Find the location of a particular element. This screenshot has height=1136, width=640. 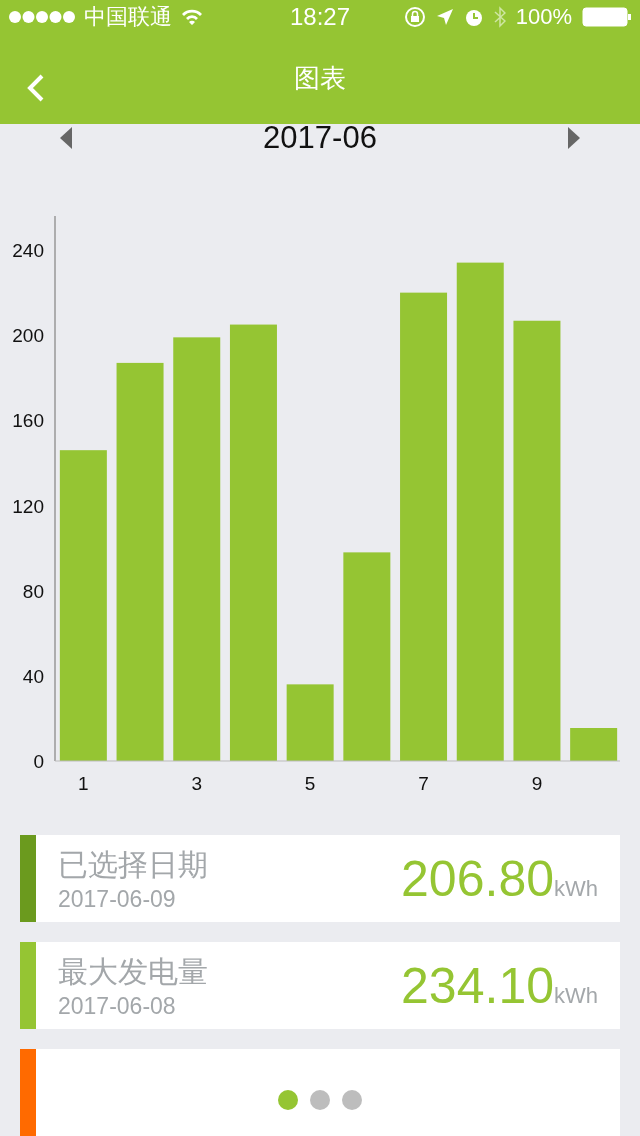

y-axis-label: 160 is located at coordinates (28, 421).